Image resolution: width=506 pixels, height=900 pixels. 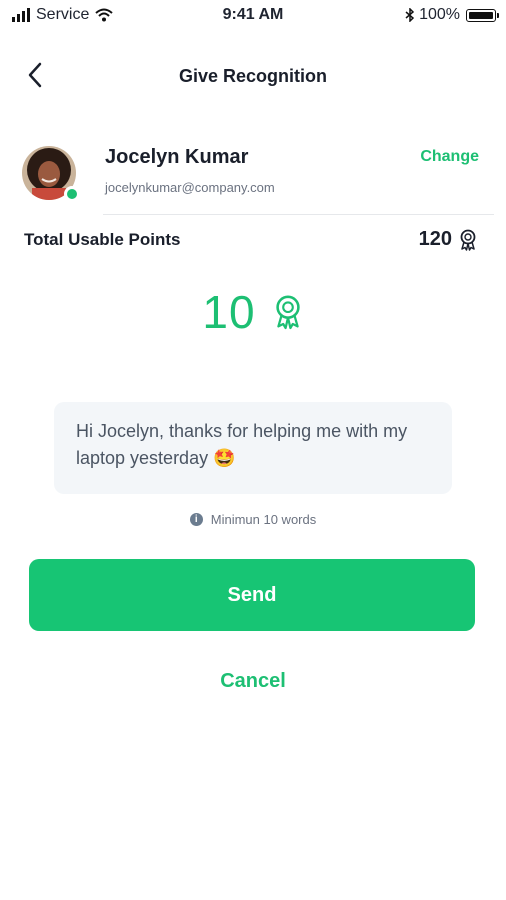 What do you see at coordinates (435, 239) in the screenshot?
I see `total-points-value: 120` at bounding box center [435, 239].